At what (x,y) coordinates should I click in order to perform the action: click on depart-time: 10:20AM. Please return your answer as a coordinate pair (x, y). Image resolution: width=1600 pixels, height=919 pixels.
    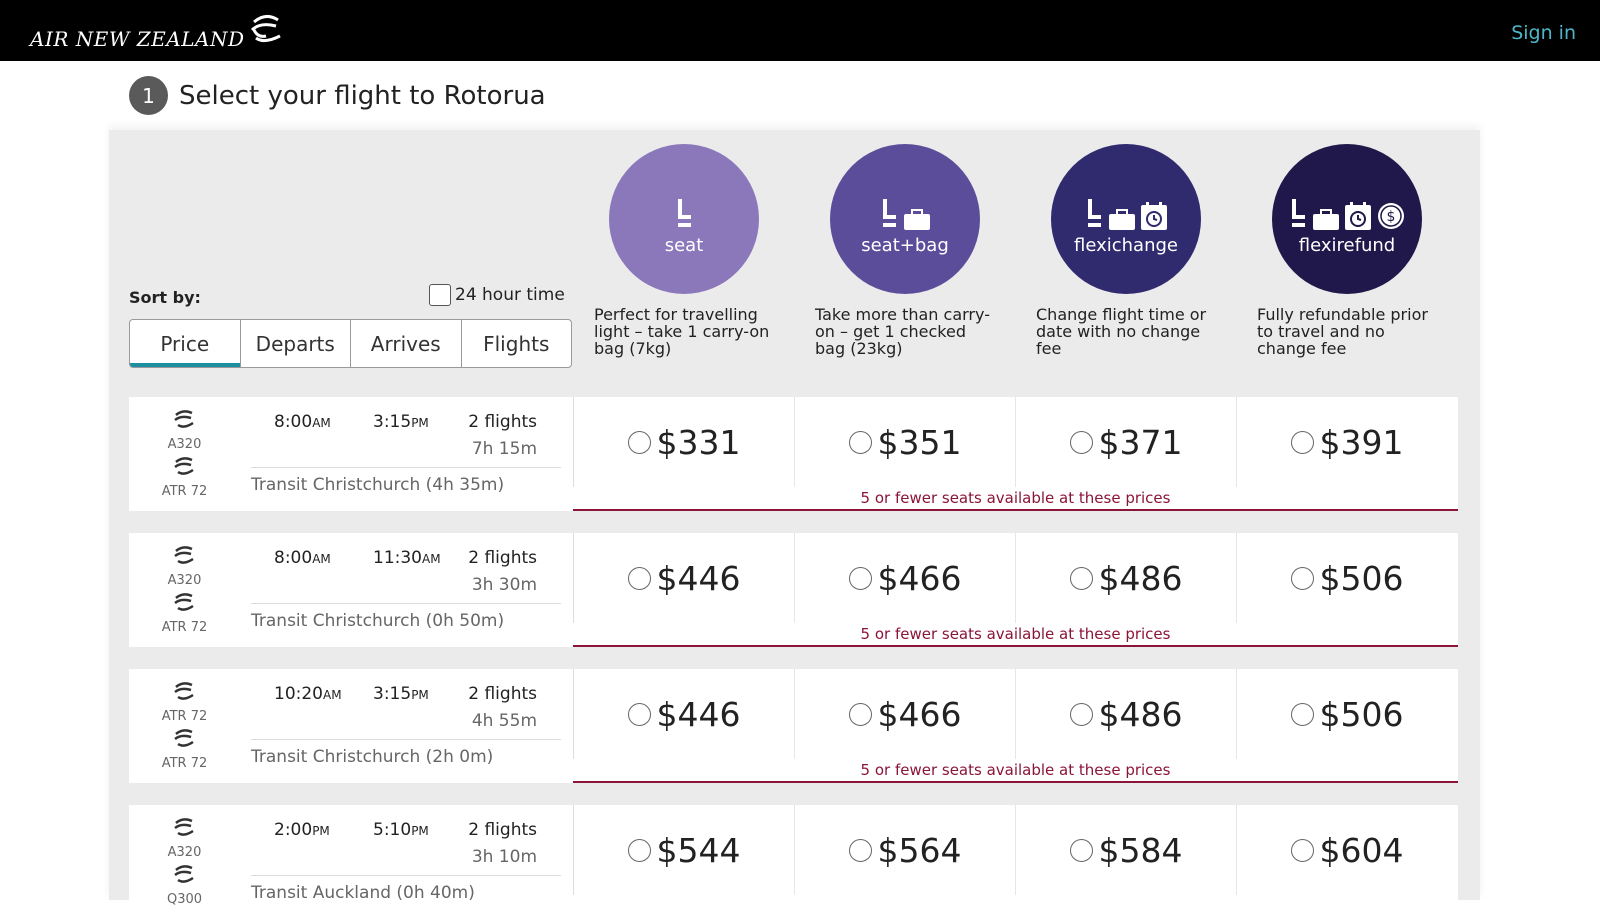
    Looking at the image, I should click on (308, 694).